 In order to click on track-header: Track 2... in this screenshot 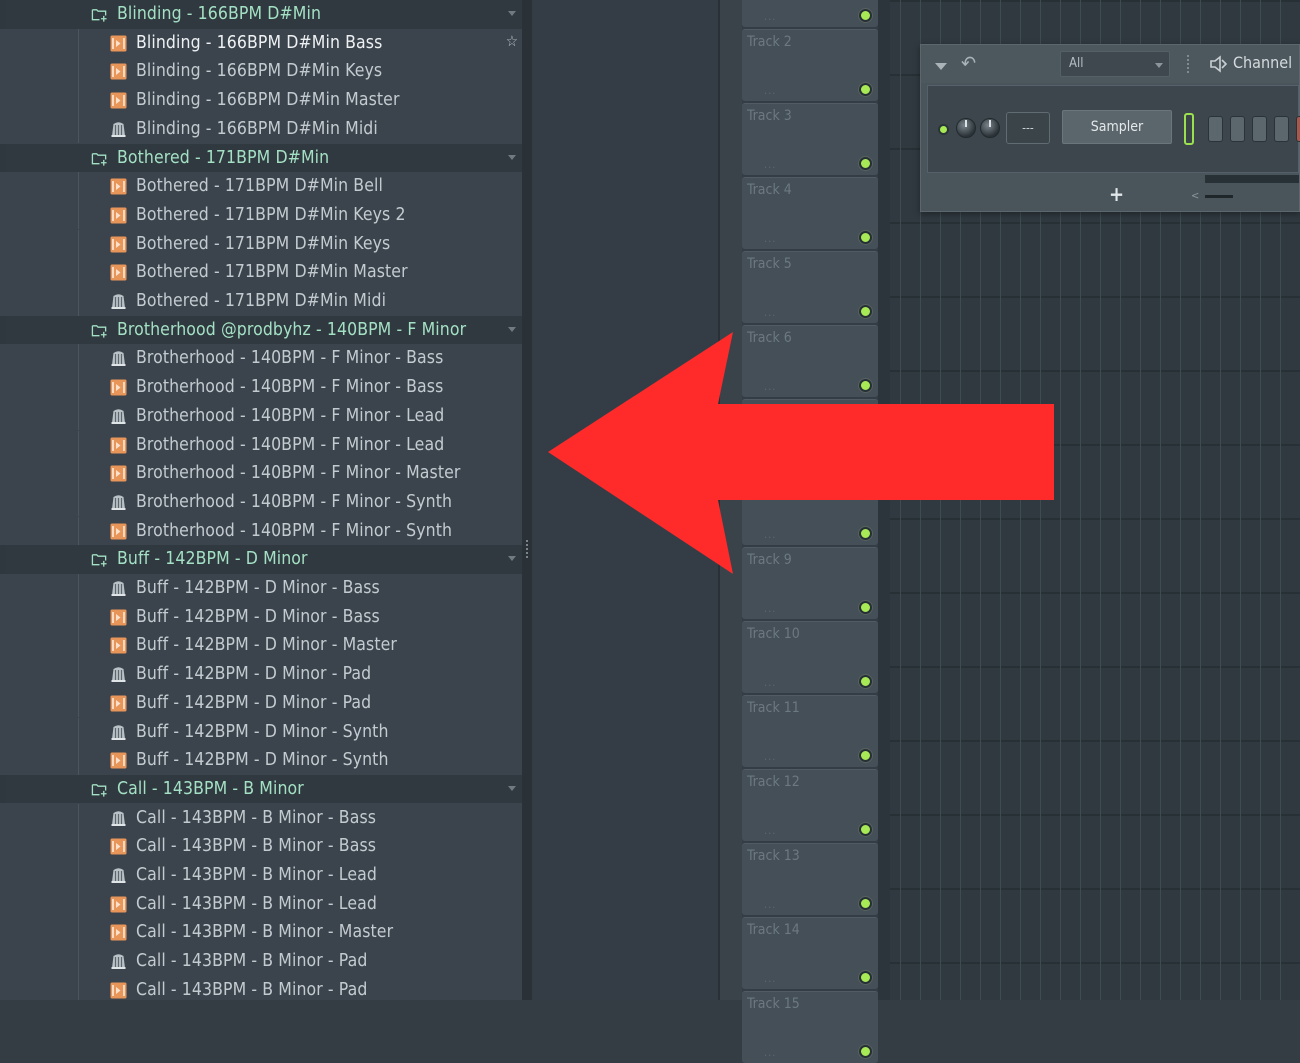, I will do `click(810, 65)`.